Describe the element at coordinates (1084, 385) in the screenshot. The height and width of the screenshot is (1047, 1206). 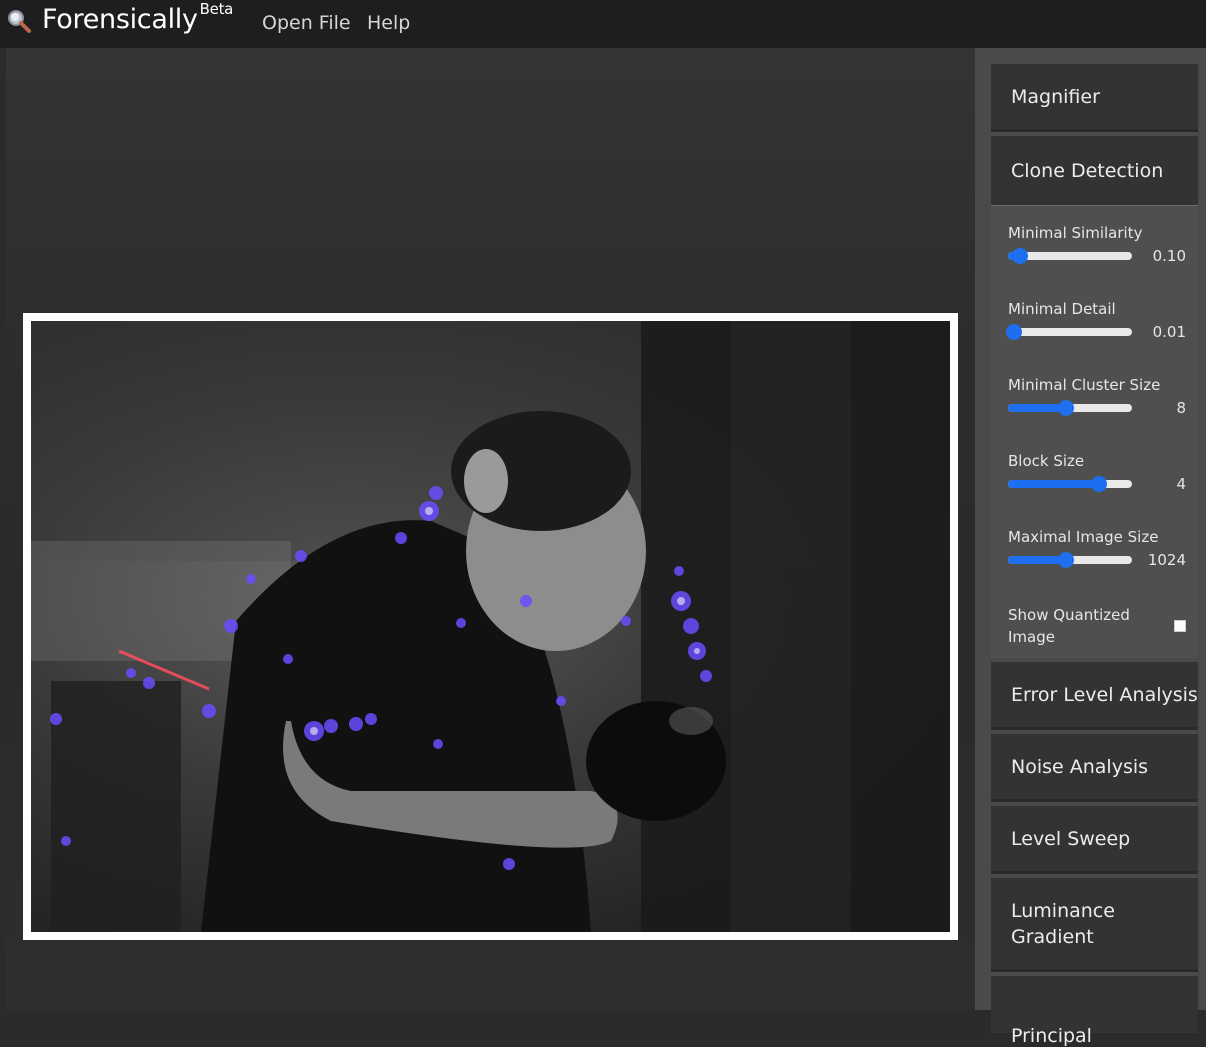
I see `control-label: Minimal Cluster Size` at that location.